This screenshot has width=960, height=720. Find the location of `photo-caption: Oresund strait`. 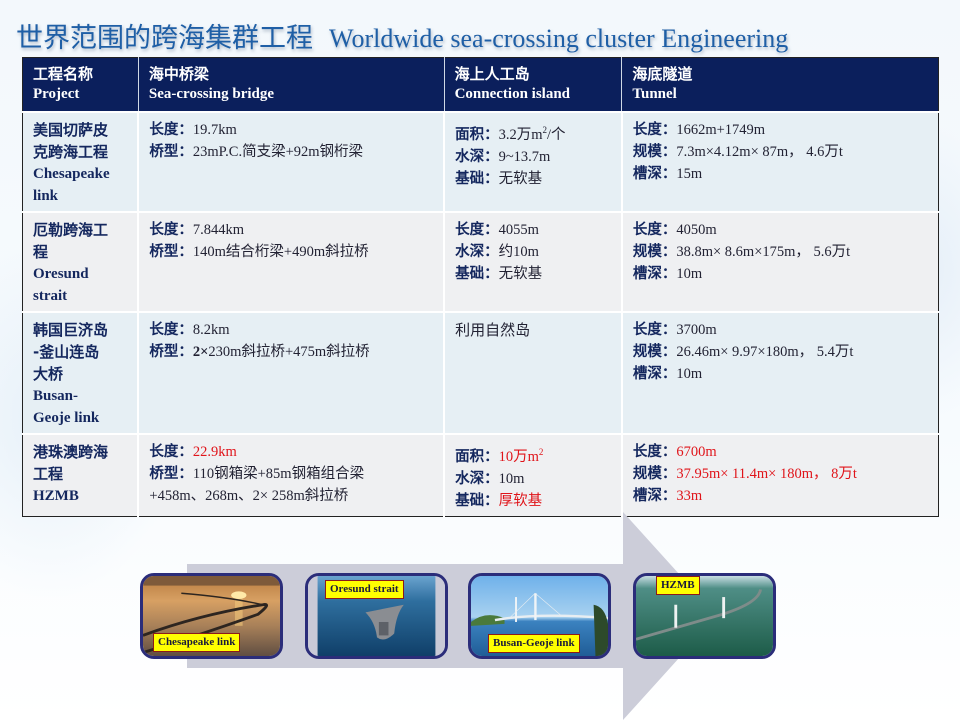

photo-caption: Oresund strait is located at coordinates (364, 589).